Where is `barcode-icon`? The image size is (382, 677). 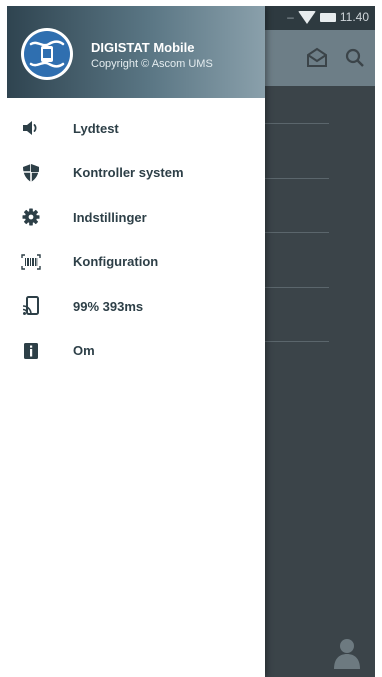
barcode-icon is located at coordinates (31, 262).